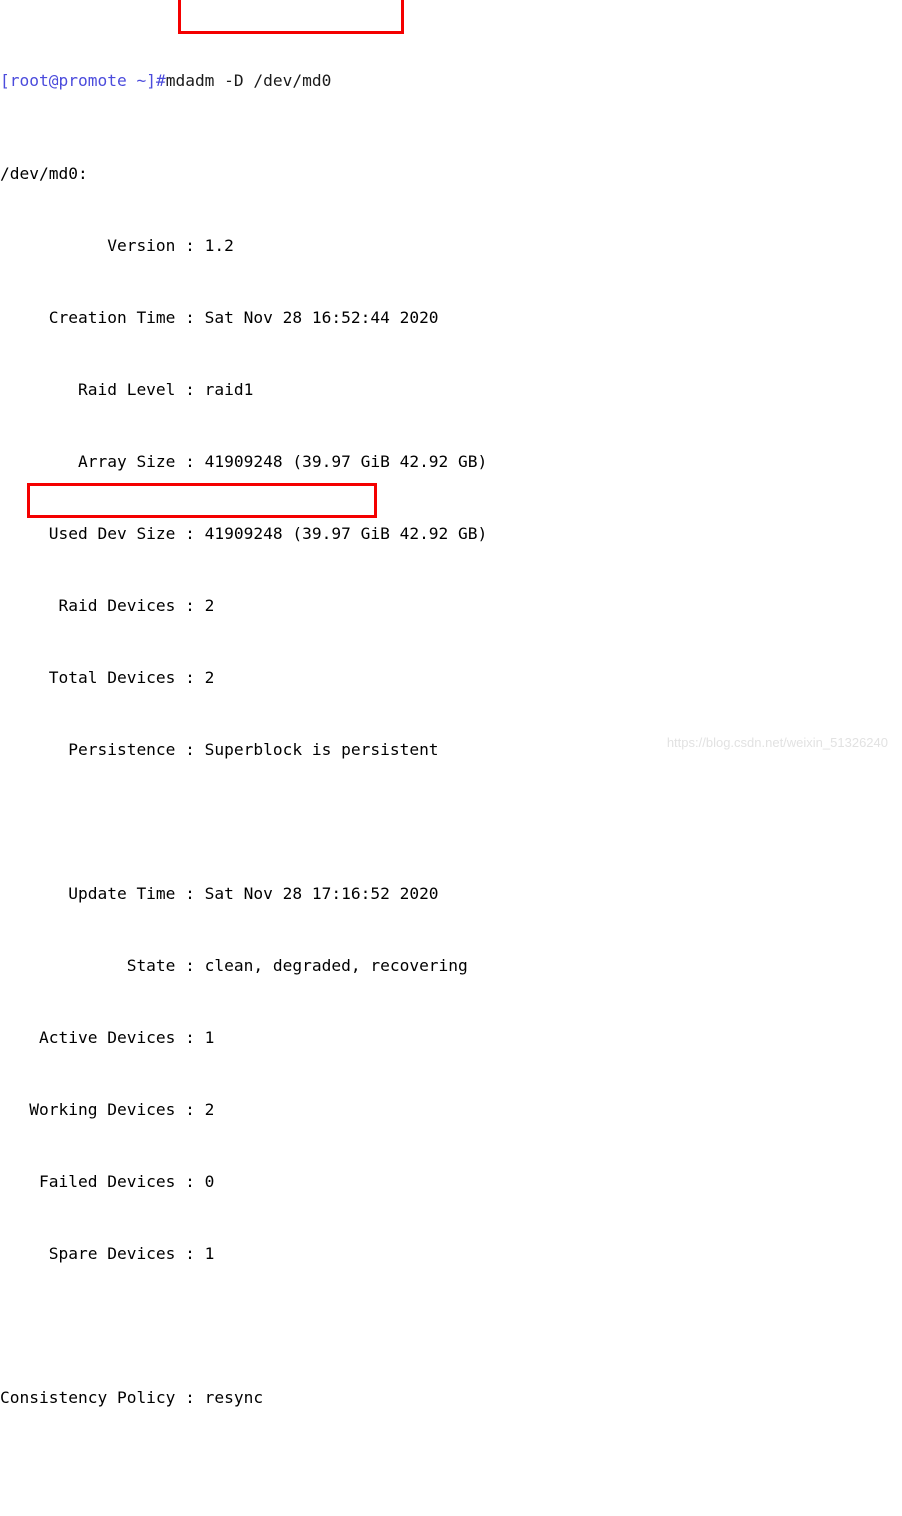  What do you see at coordinates (151, 80) in the screenshot?
I see `prompt-close-bracket: ]` at bounding box center [151, 80].